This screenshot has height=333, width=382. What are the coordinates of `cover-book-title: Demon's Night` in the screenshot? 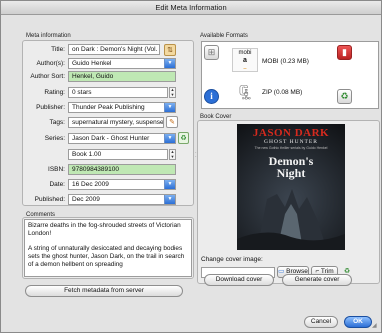 It's located at (291, 167).